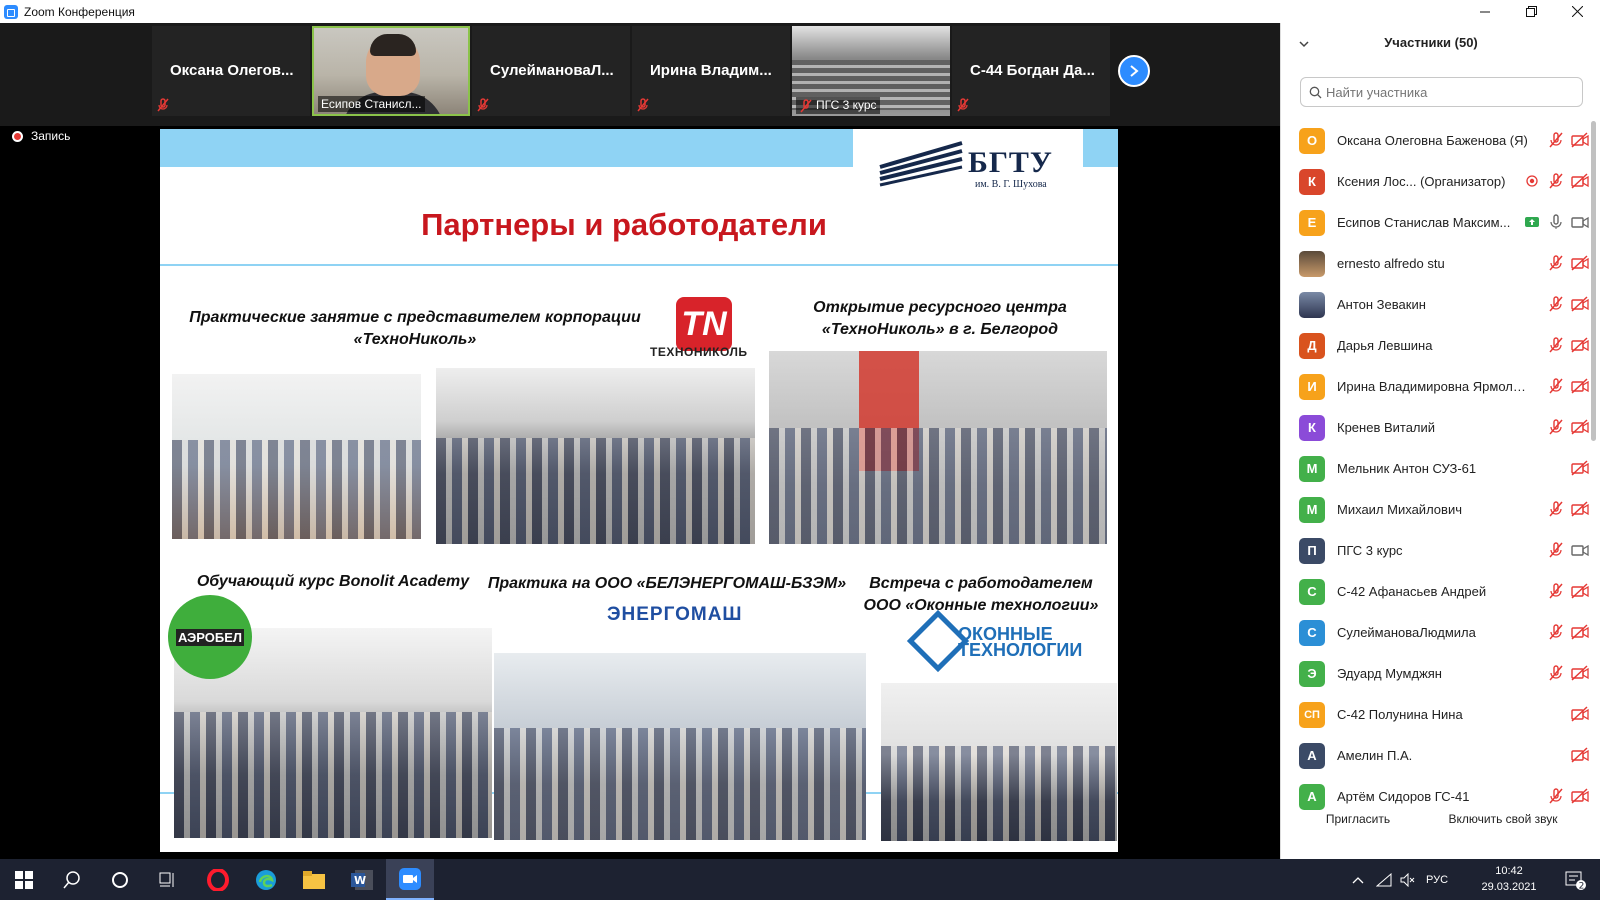 The image size is (1600, 900). I want to click on video-tile: ПГС 3 курс, so click(871, 71).